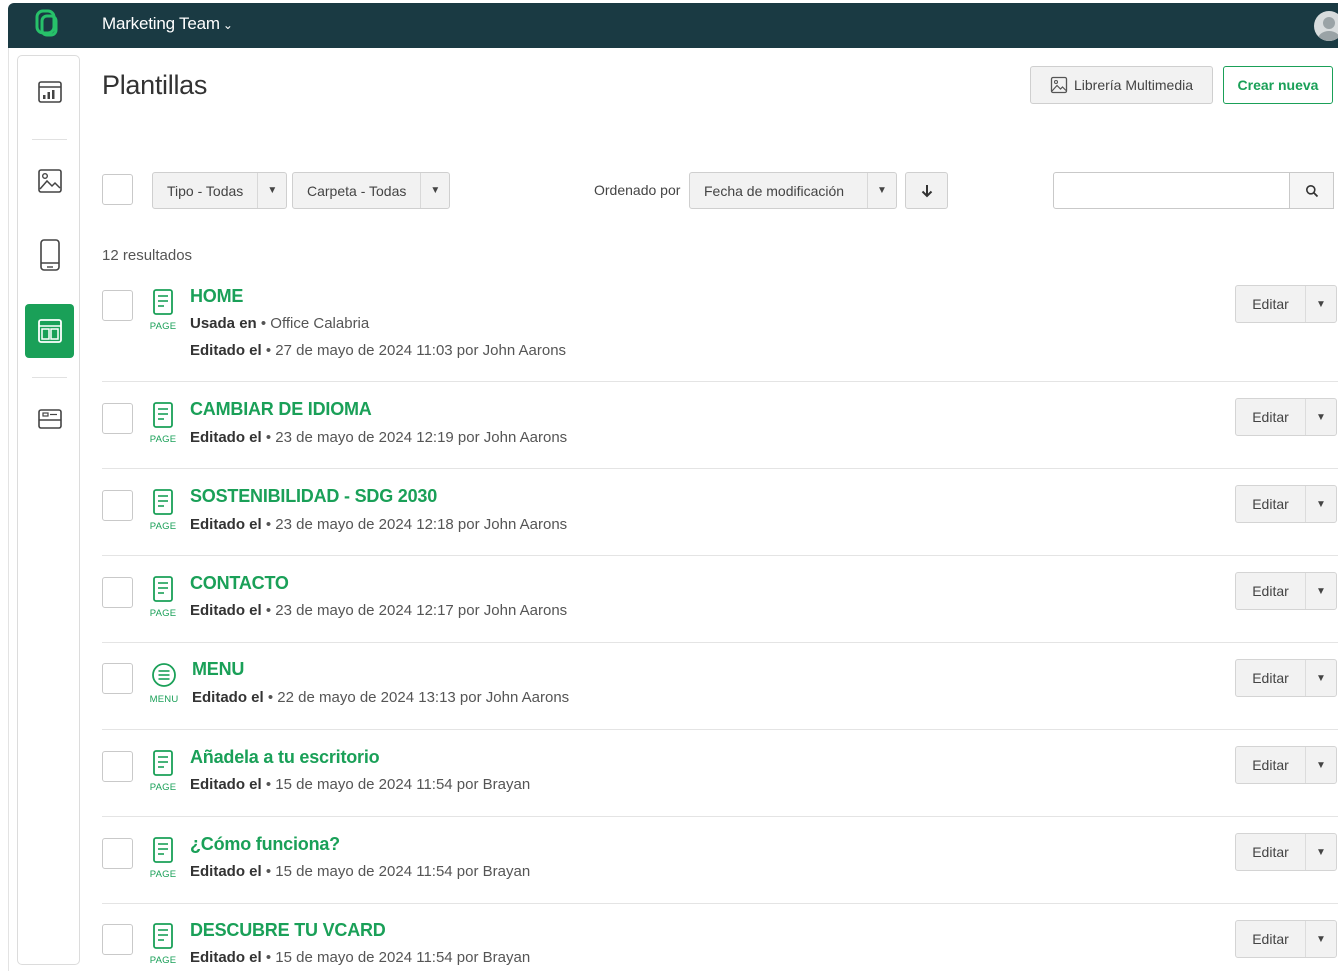 This screenshot has height=971, width=1338. What do you see at coordinates (1278, 85) in the screenshot?
I see `create-new-button: Crear nueva` at bounding box center [1278, 85].